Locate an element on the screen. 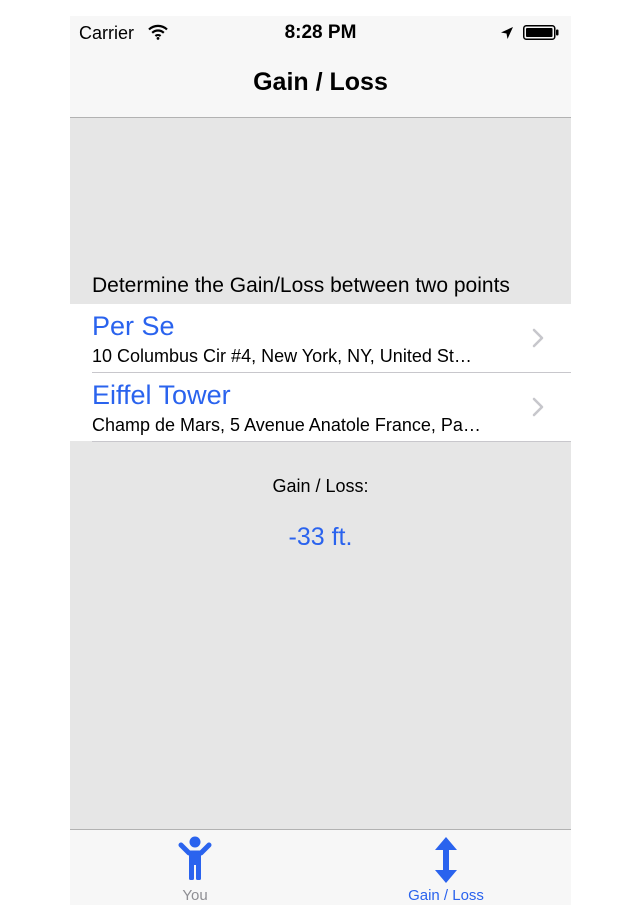 Image resolution: width=640 pixels, height=920 pixels. tab-label: Gain / Loss is located at coordinates (446, 895).